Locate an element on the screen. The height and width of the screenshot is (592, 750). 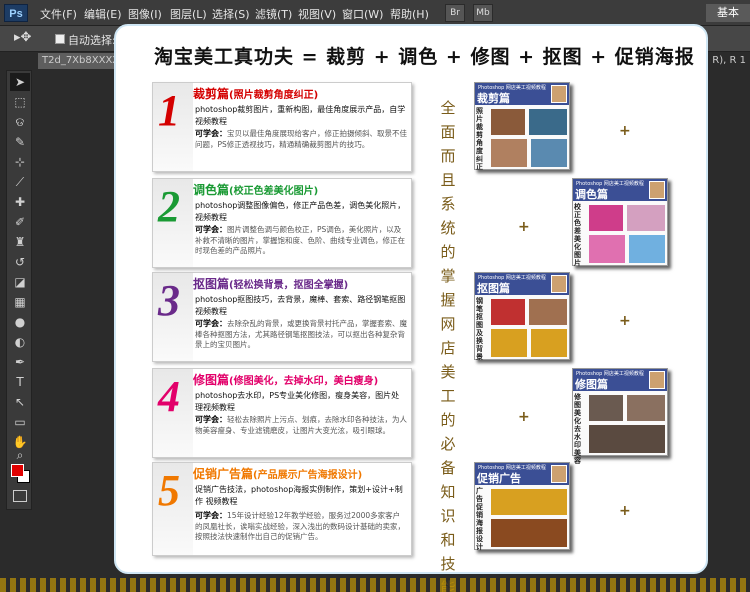
lesson-title: 裁剪篇(照片裁剪角度纠正) is located at coordinates (256, 94).